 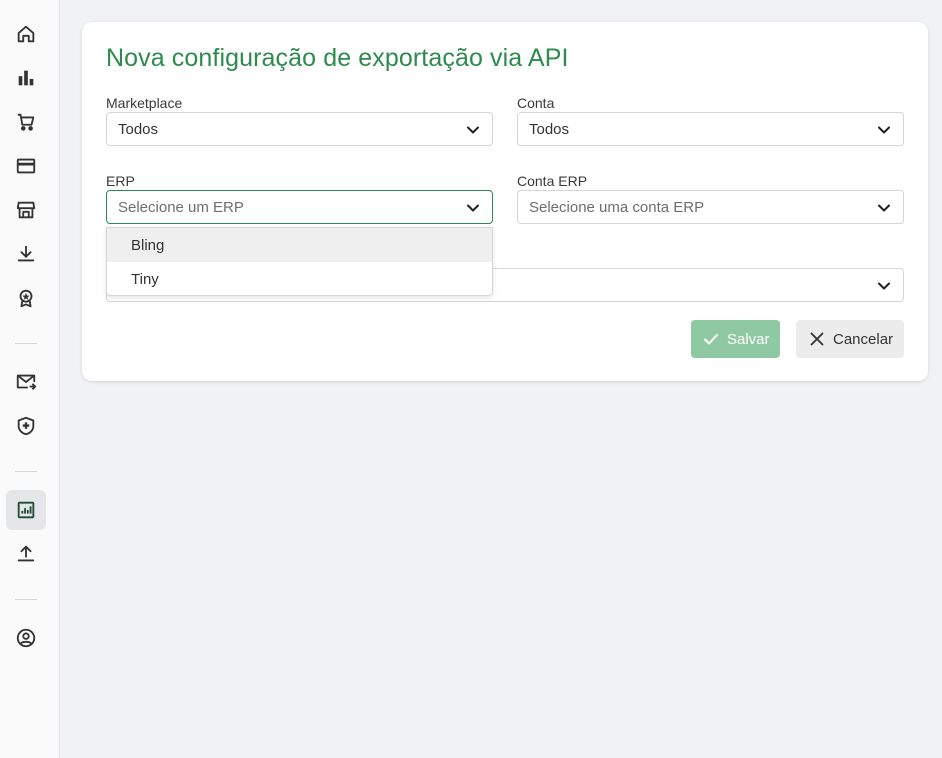 I want to click on credit-card-icon, so click(x=26, y=166).